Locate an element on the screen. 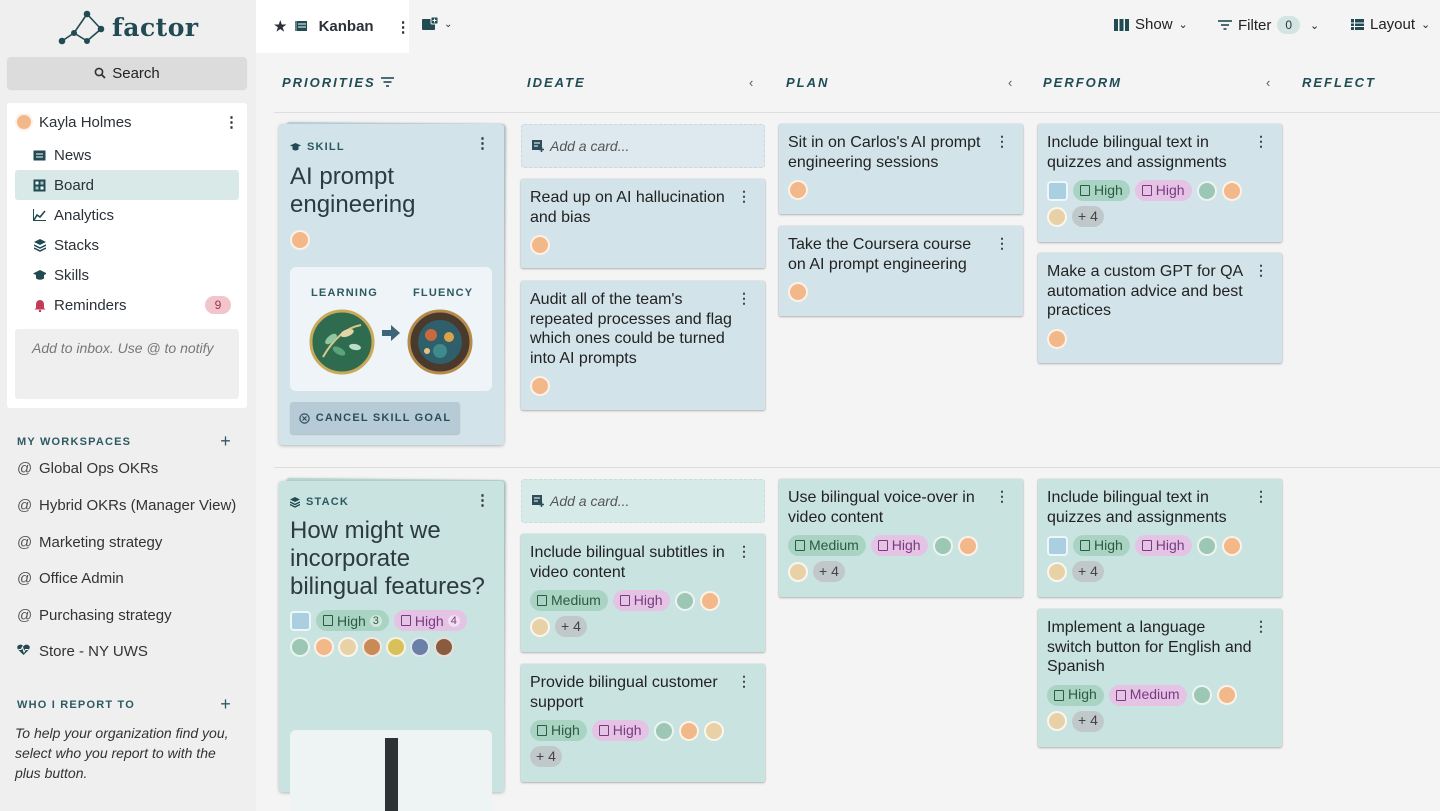  workspace-item: @ Hybrid OKRs (Manager View) is located at coordinates (126, 505).